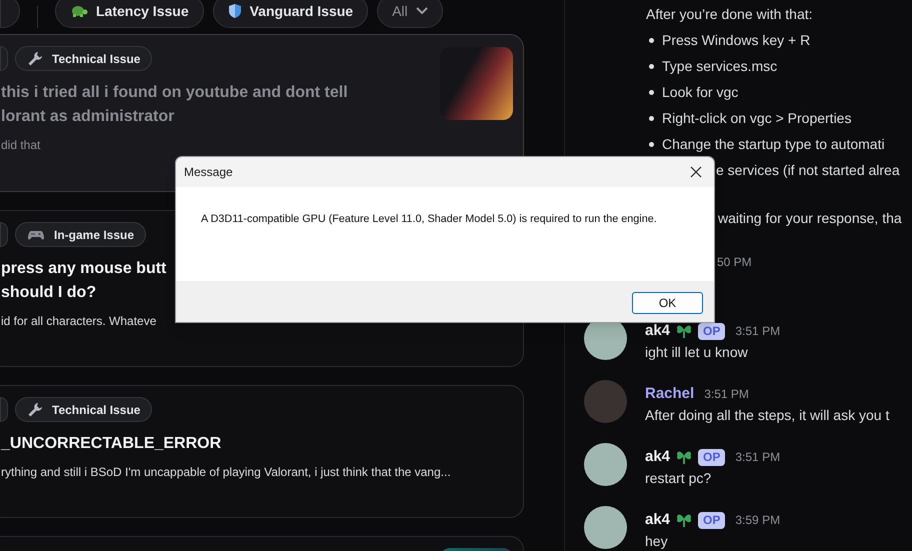  What do you see at coordinates (767, 415) in the screenshot?
I see `message-text: After doing all the steps, it will ask you t` at bounding box center [767, 415].